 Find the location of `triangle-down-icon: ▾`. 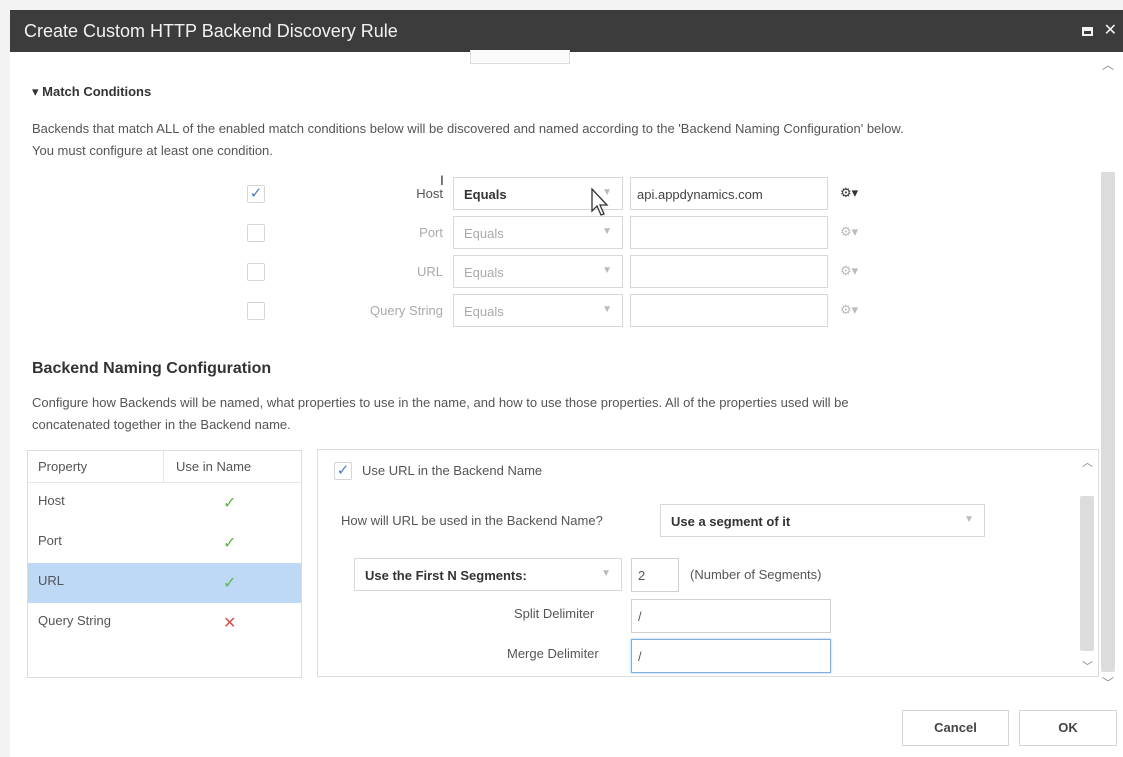

triangle-down-icon: ▾ is located at coordinates (35, 91).